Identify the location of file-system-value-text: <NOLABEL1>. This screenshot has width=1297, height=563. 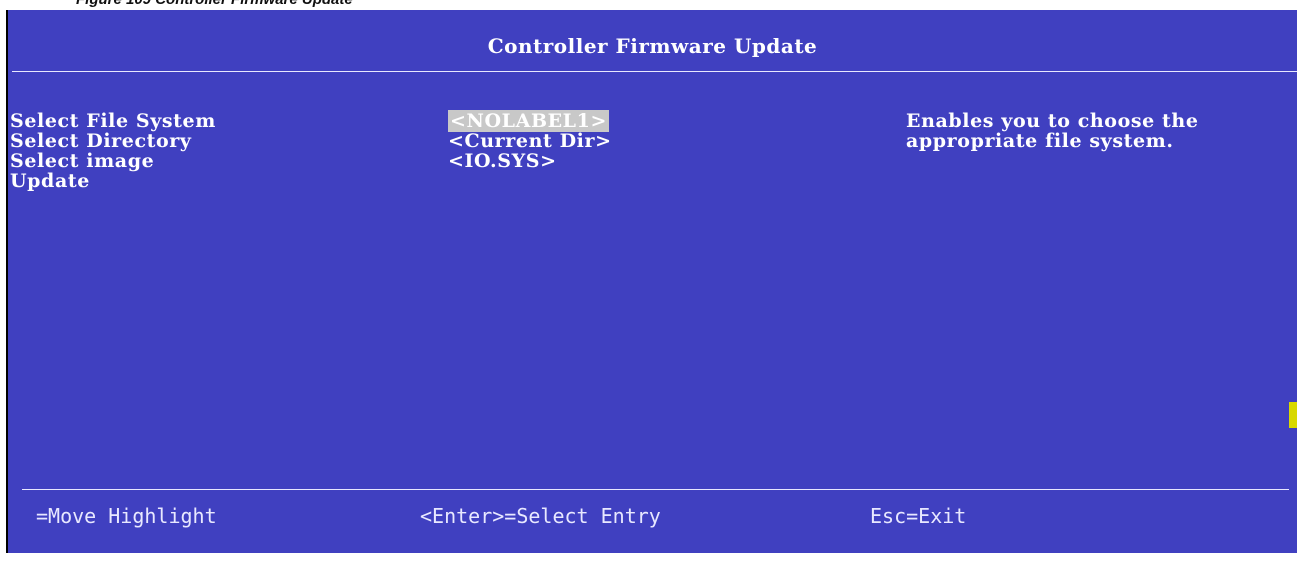
(528, 121).